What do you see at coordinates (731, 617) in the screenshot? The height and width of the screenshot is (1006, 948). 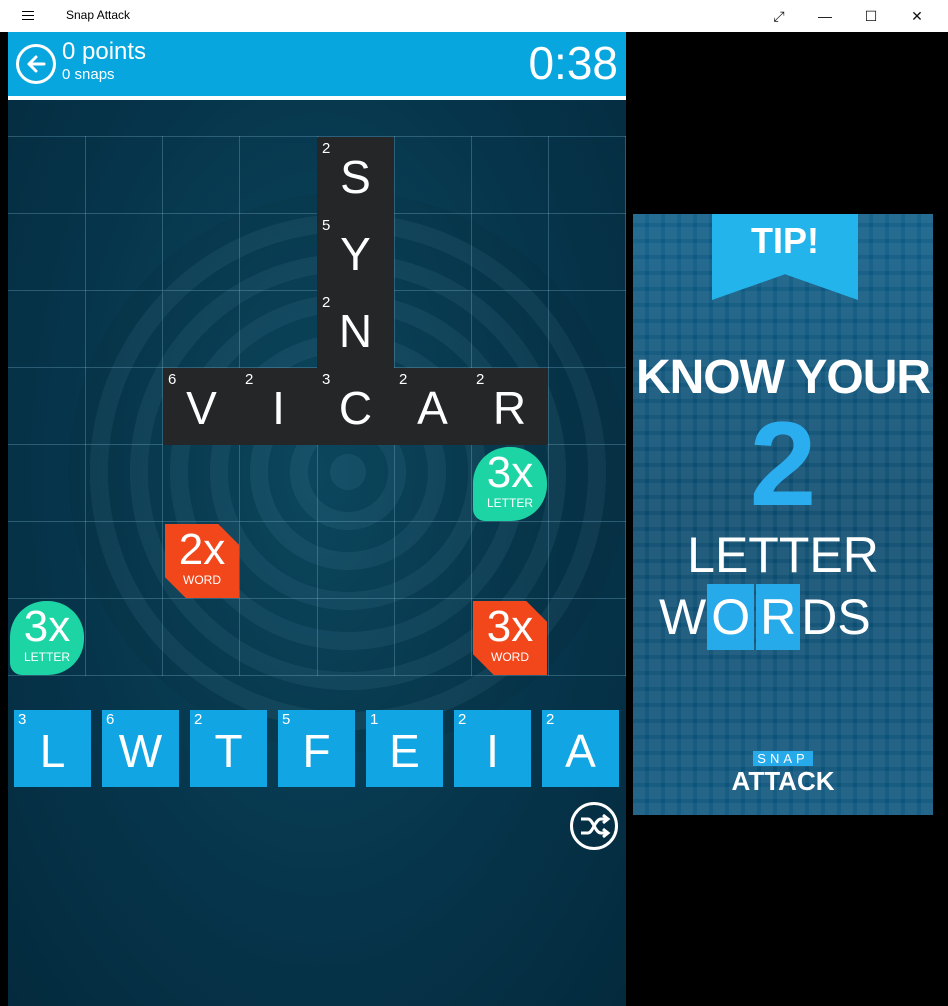 I see `ad-word-part-box: O` at bounding box center [731, 617].